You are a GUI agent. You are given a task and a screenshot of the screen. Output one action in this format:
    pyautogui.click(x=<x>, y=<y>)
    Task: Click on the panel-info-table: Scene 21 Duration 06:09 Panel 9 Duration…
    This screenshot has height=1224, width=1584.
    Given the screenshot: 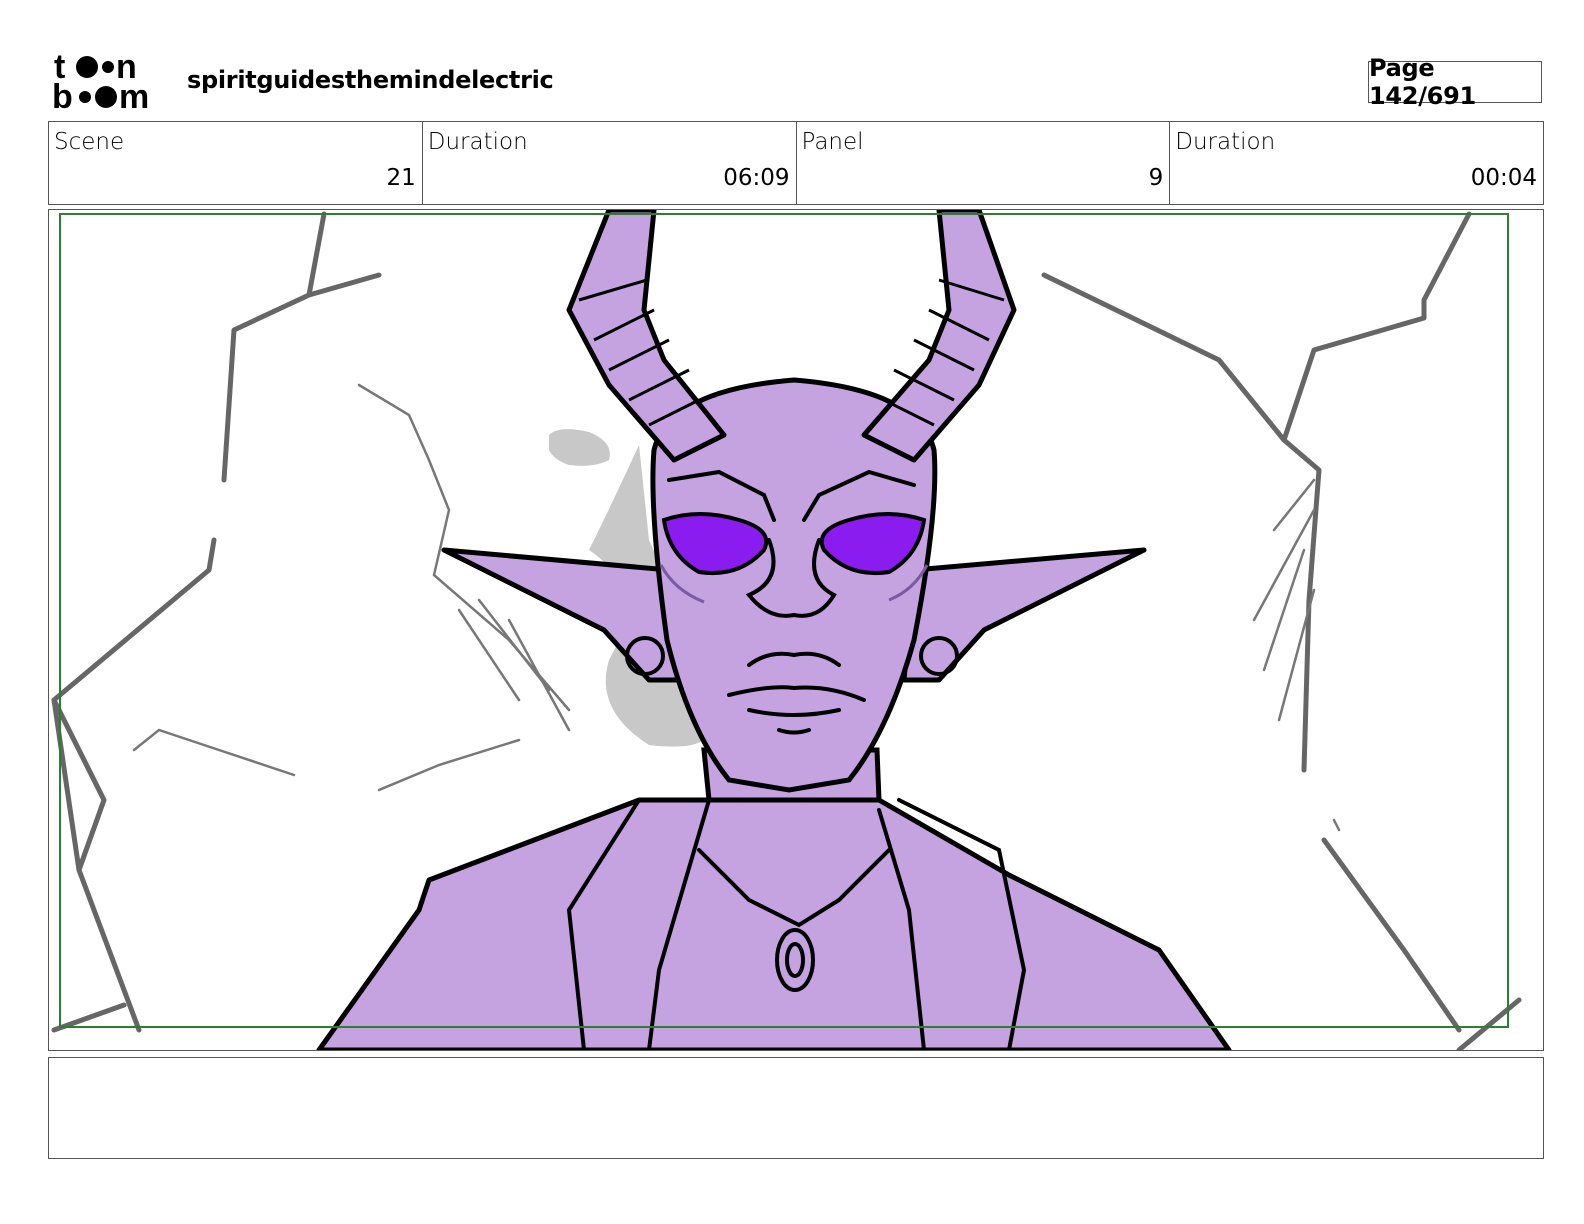 What is the action you would take?
    pyautogui.click(x=796, y=163)
    